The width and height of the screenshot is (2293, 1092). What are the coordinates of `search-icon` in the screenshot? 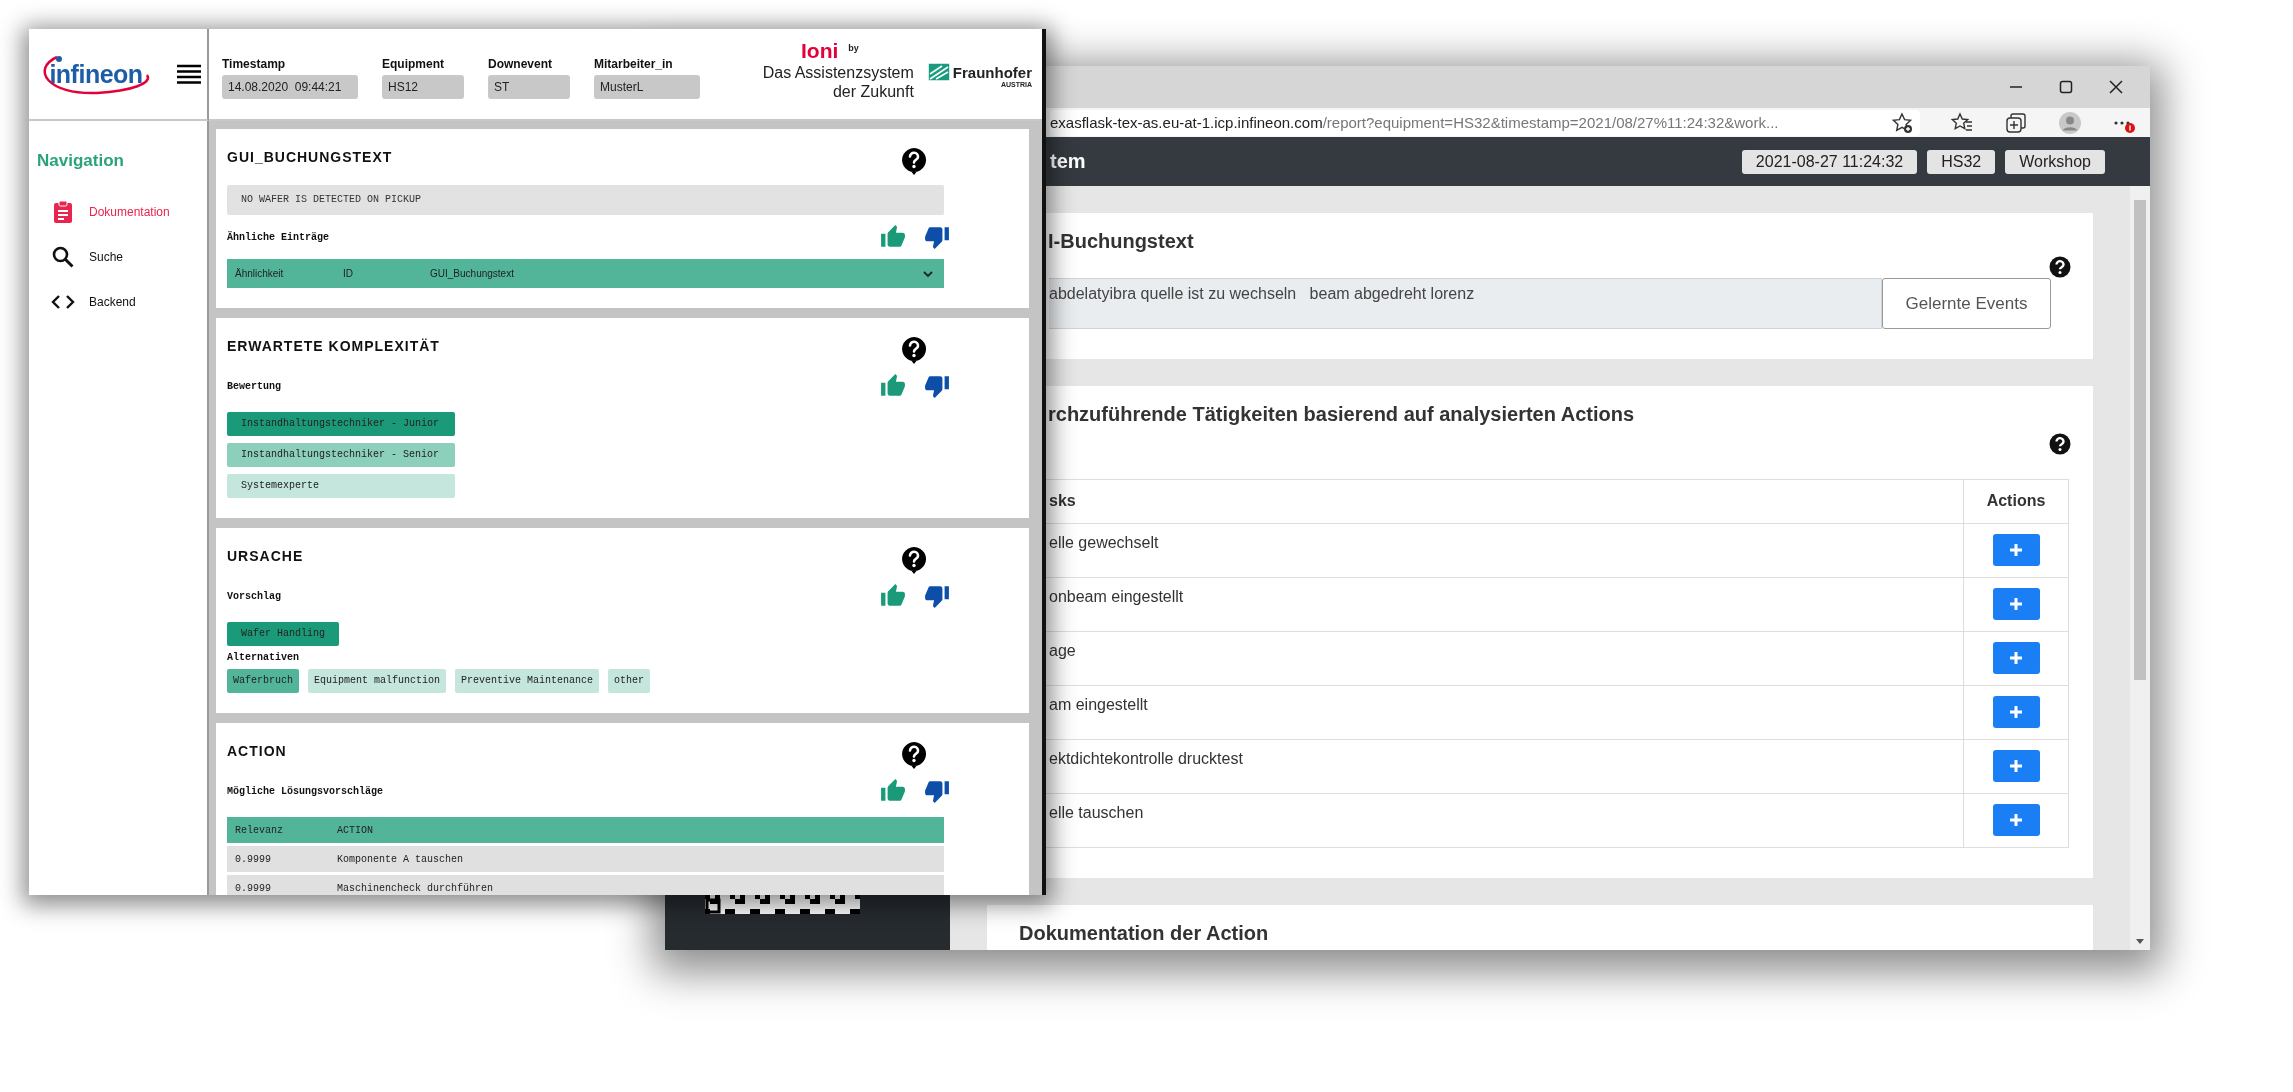 It's located at (63, 256).